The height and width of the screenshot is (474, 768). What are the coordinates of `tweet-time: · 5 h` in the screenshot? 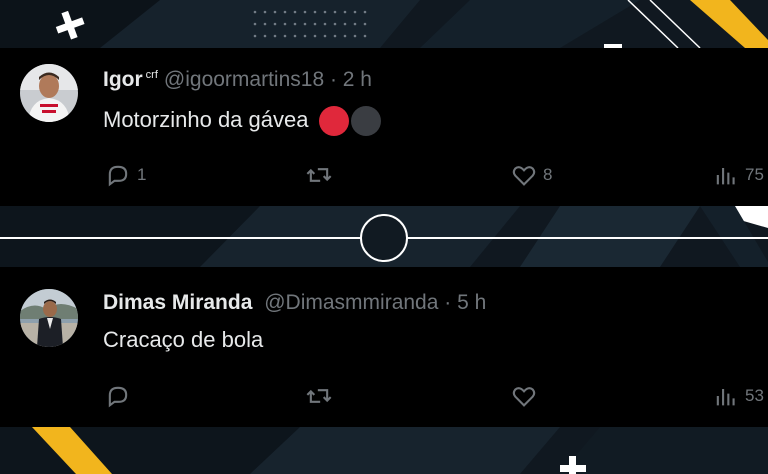 It's located at (465, 302).